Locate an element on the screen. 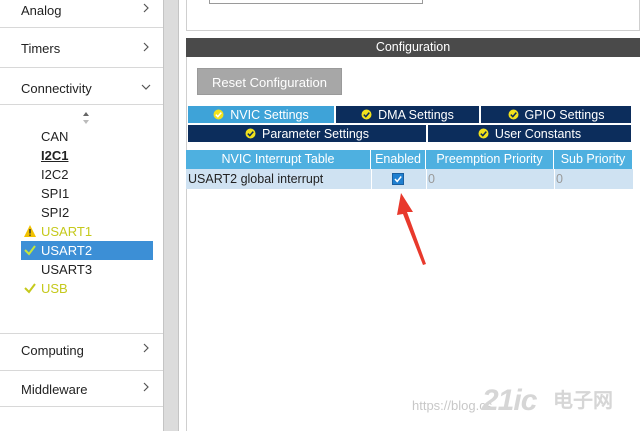 Image resolution: width=640 pixels, height=431 pixels. mode-select is located at coordinates (316, 2).